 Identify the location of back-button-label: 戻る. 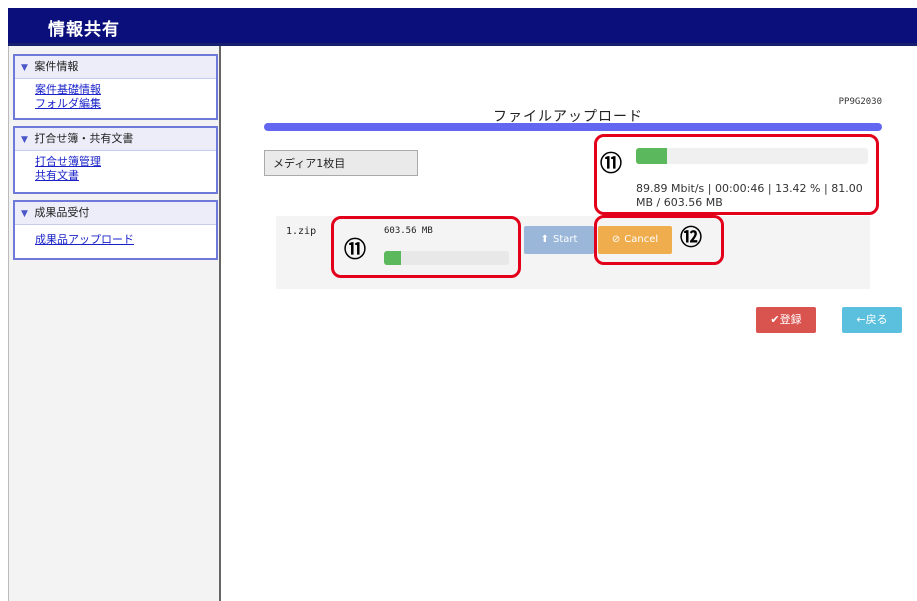
(876, 319).